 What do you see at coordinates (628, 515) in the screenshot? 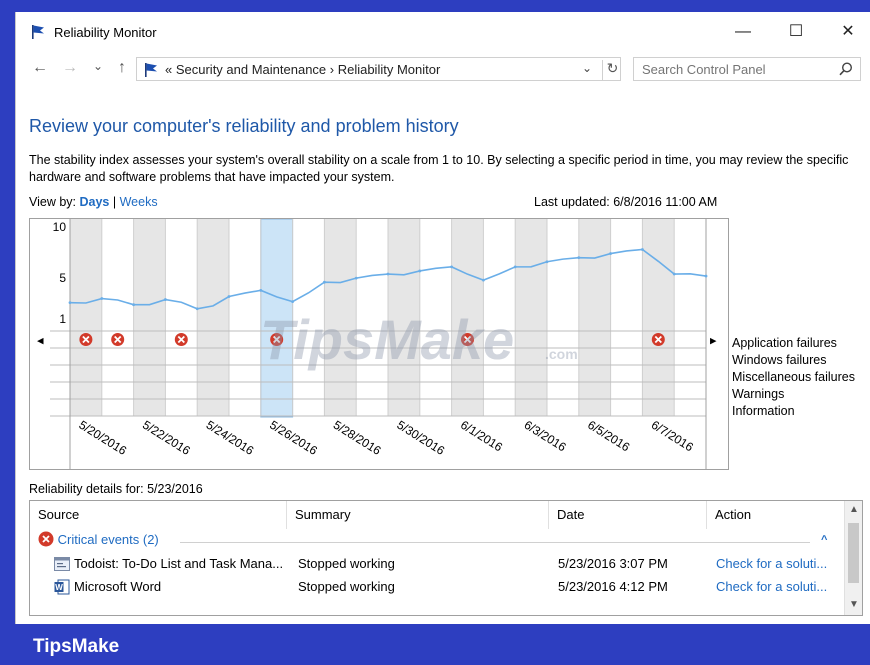
I see `column-header-date: Date` at bounding box center [628, 515].